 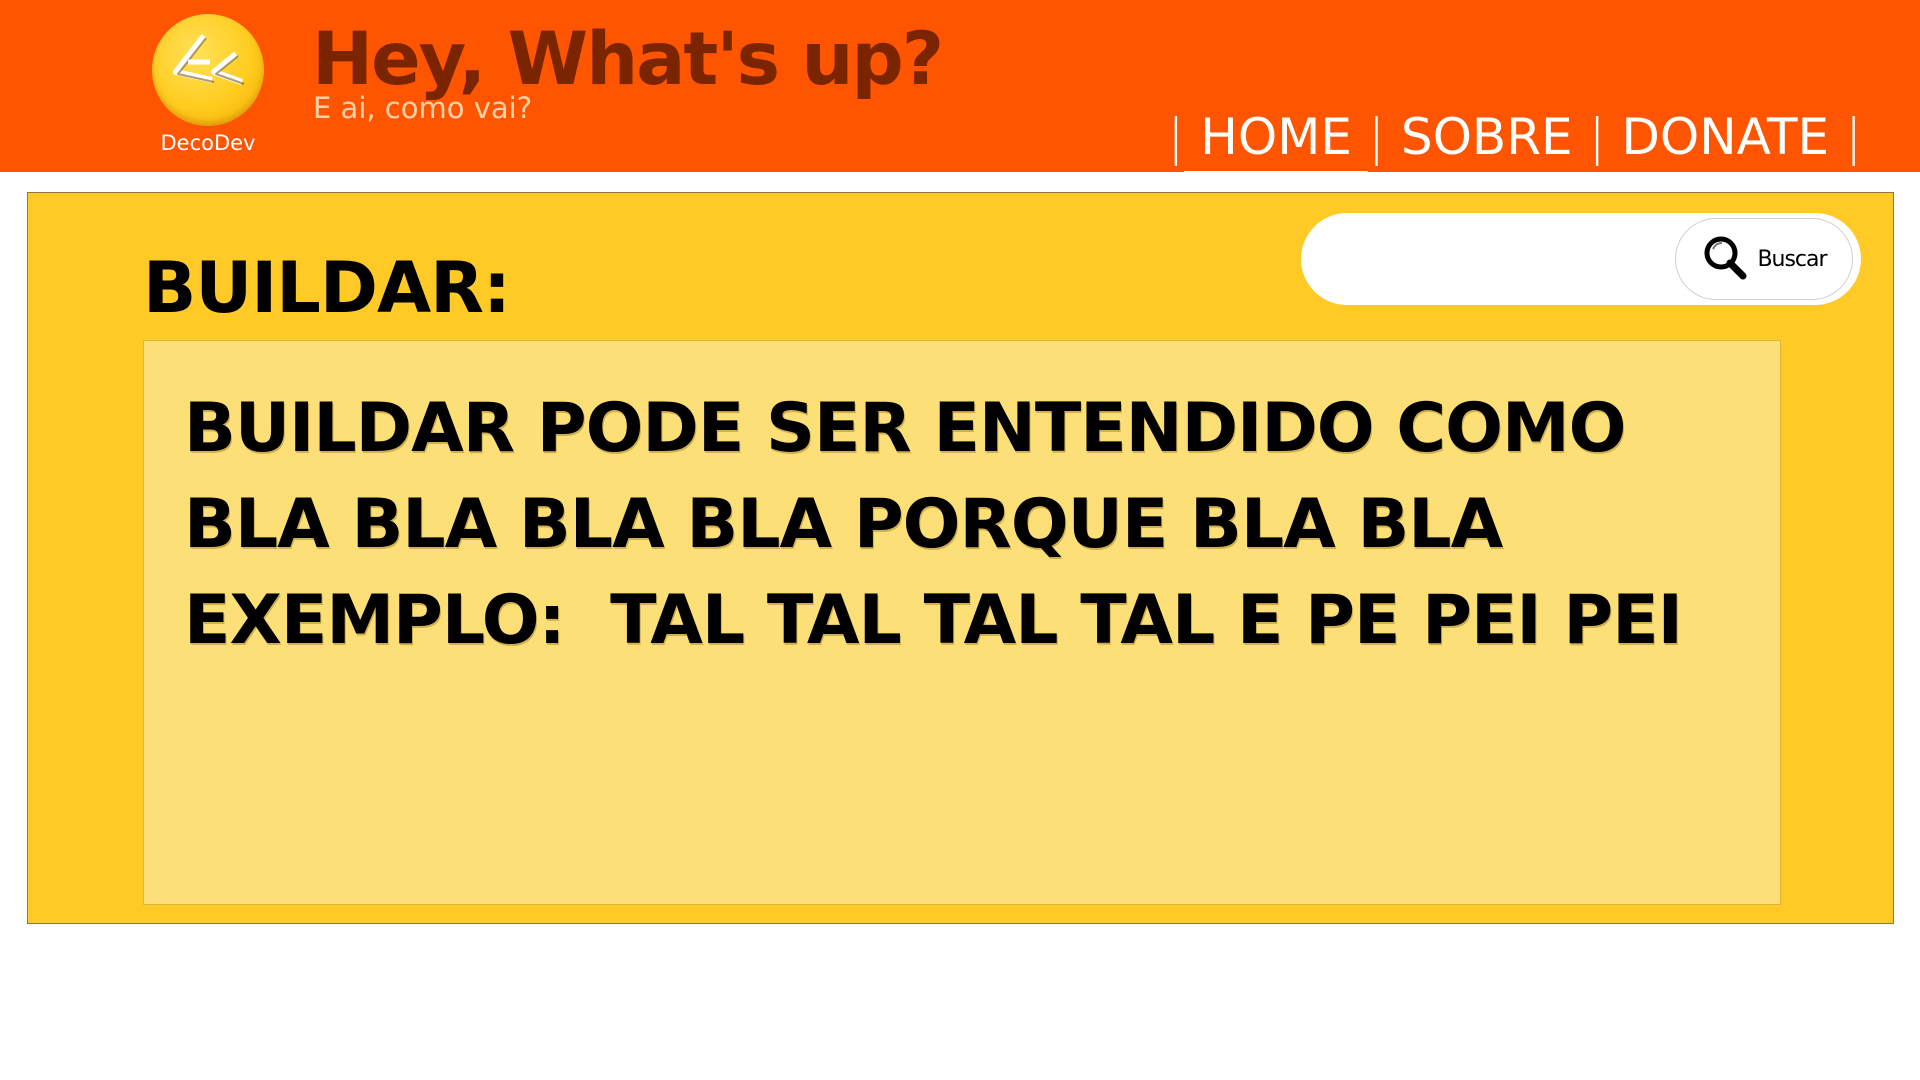 I want to click on logo: DecoDev, so click(x=208, y=84).